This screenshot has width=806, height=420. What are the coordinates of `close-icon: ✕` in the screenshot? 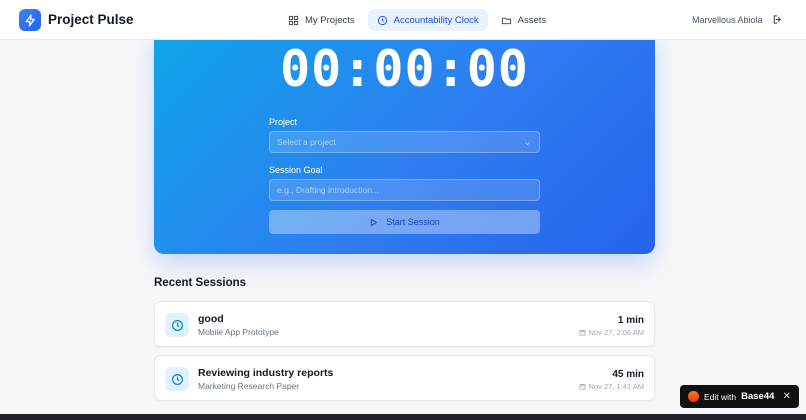 It's located at (787, 396).